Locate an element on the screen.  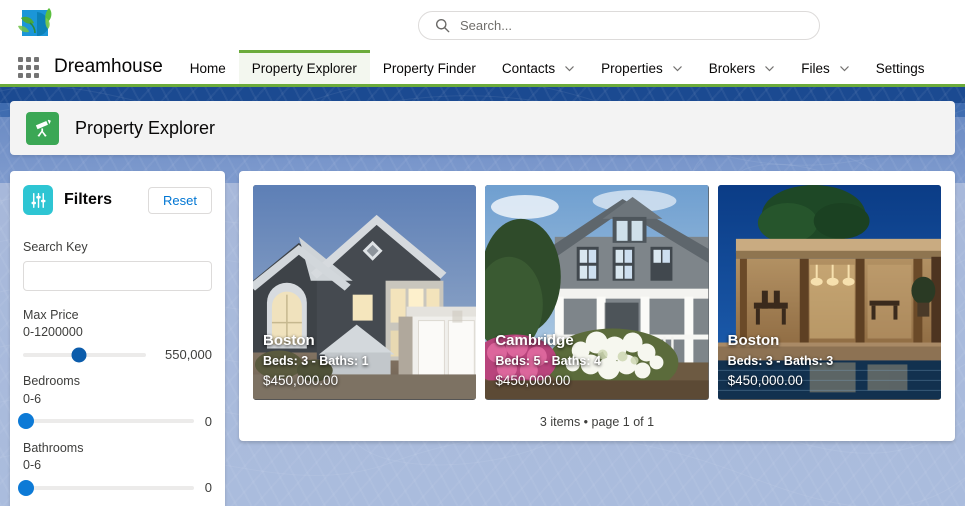
property-tile: Boston Beds: 3 - Baths: 3 $450,000.00 is located at coordinates (829, 292).